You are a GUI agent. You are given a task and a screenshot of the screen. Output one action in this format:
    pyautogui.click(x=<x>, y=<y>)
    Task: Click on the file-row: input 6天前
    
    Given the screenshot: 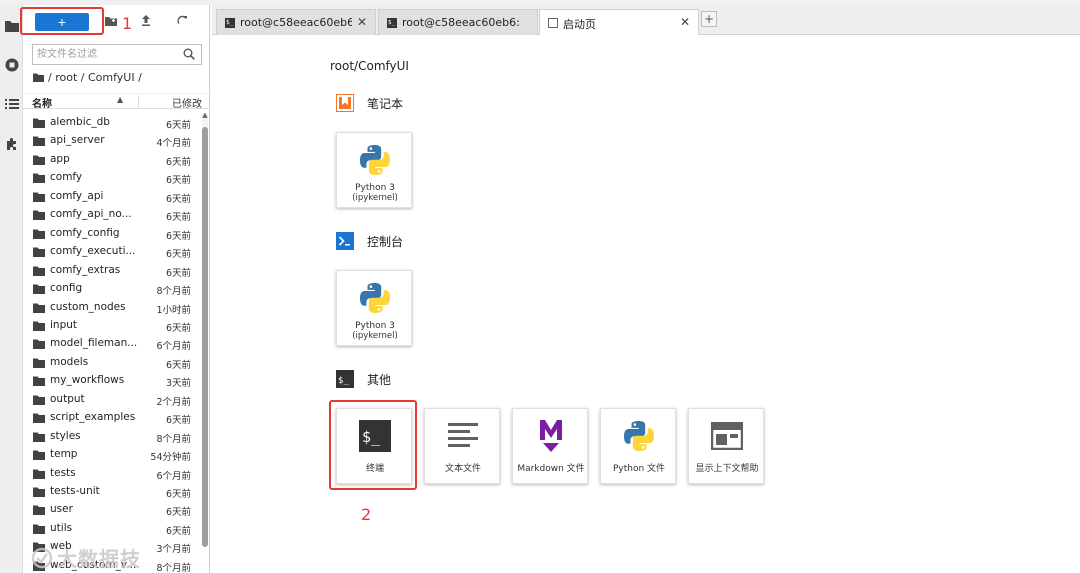 What is the action you would take?
    pyautogui.click(x=112, y=326)
    